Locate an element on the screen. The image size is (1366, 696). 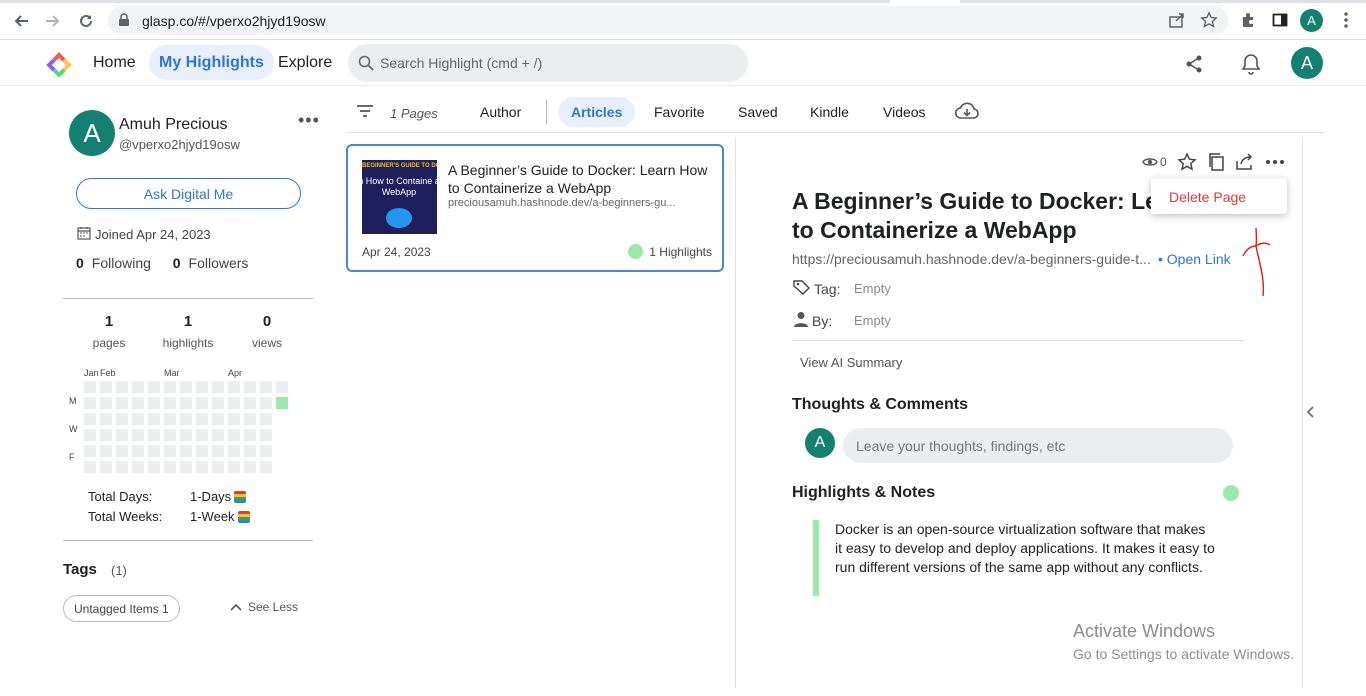
glasp-logo is located at coordinates (59, 65).